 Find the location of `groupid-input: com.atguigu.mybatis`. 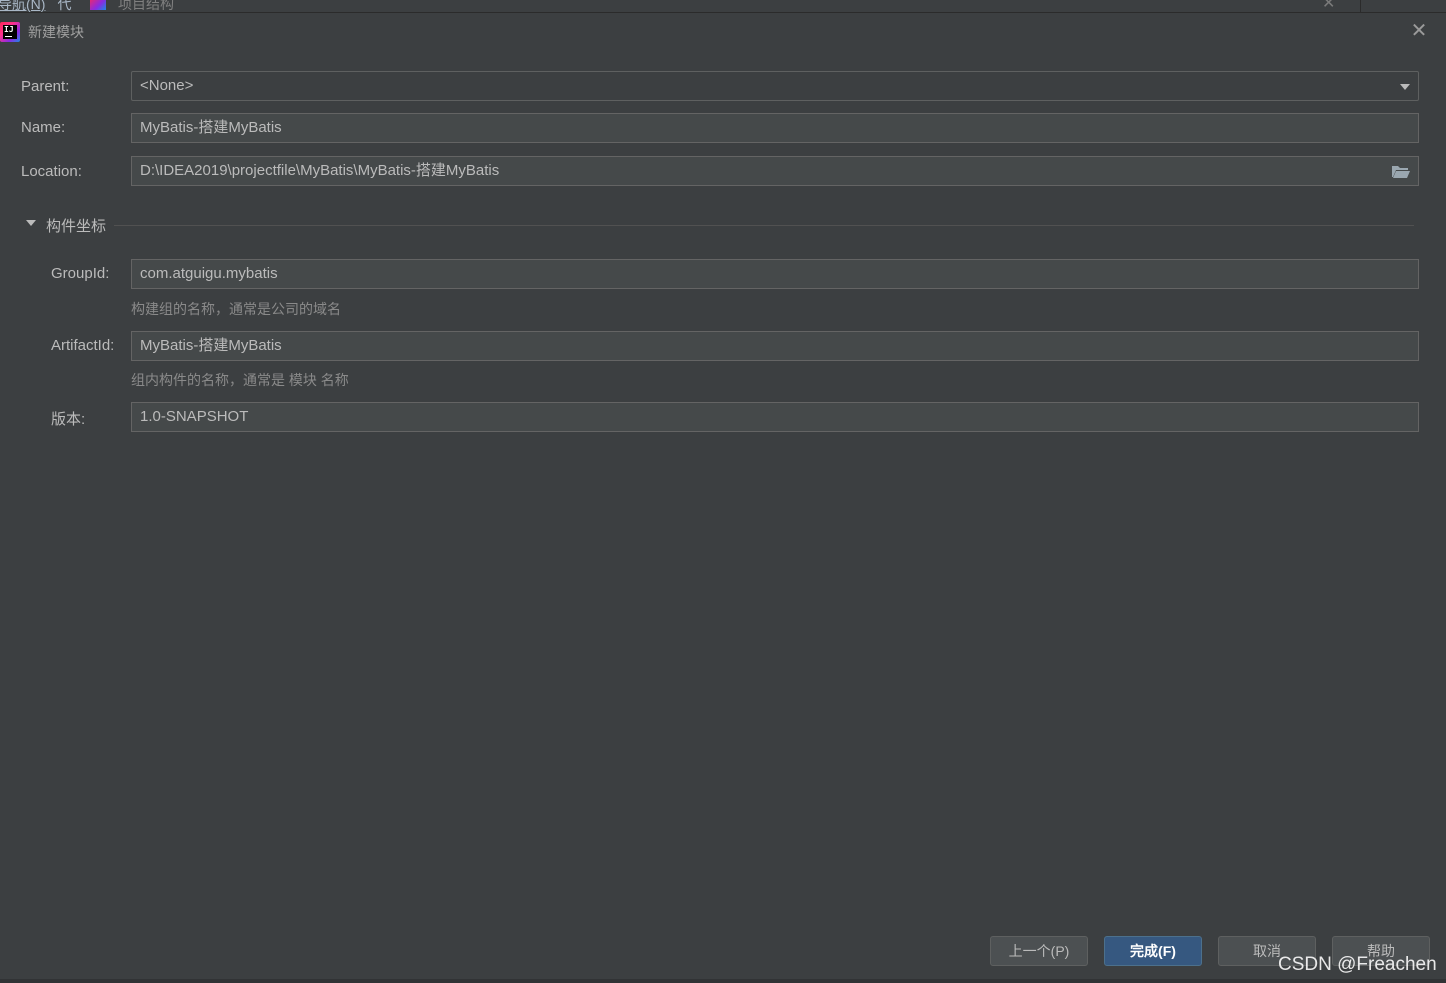

groupid-input: com.atguigu.mybatis is located at coordinates (775, 274).